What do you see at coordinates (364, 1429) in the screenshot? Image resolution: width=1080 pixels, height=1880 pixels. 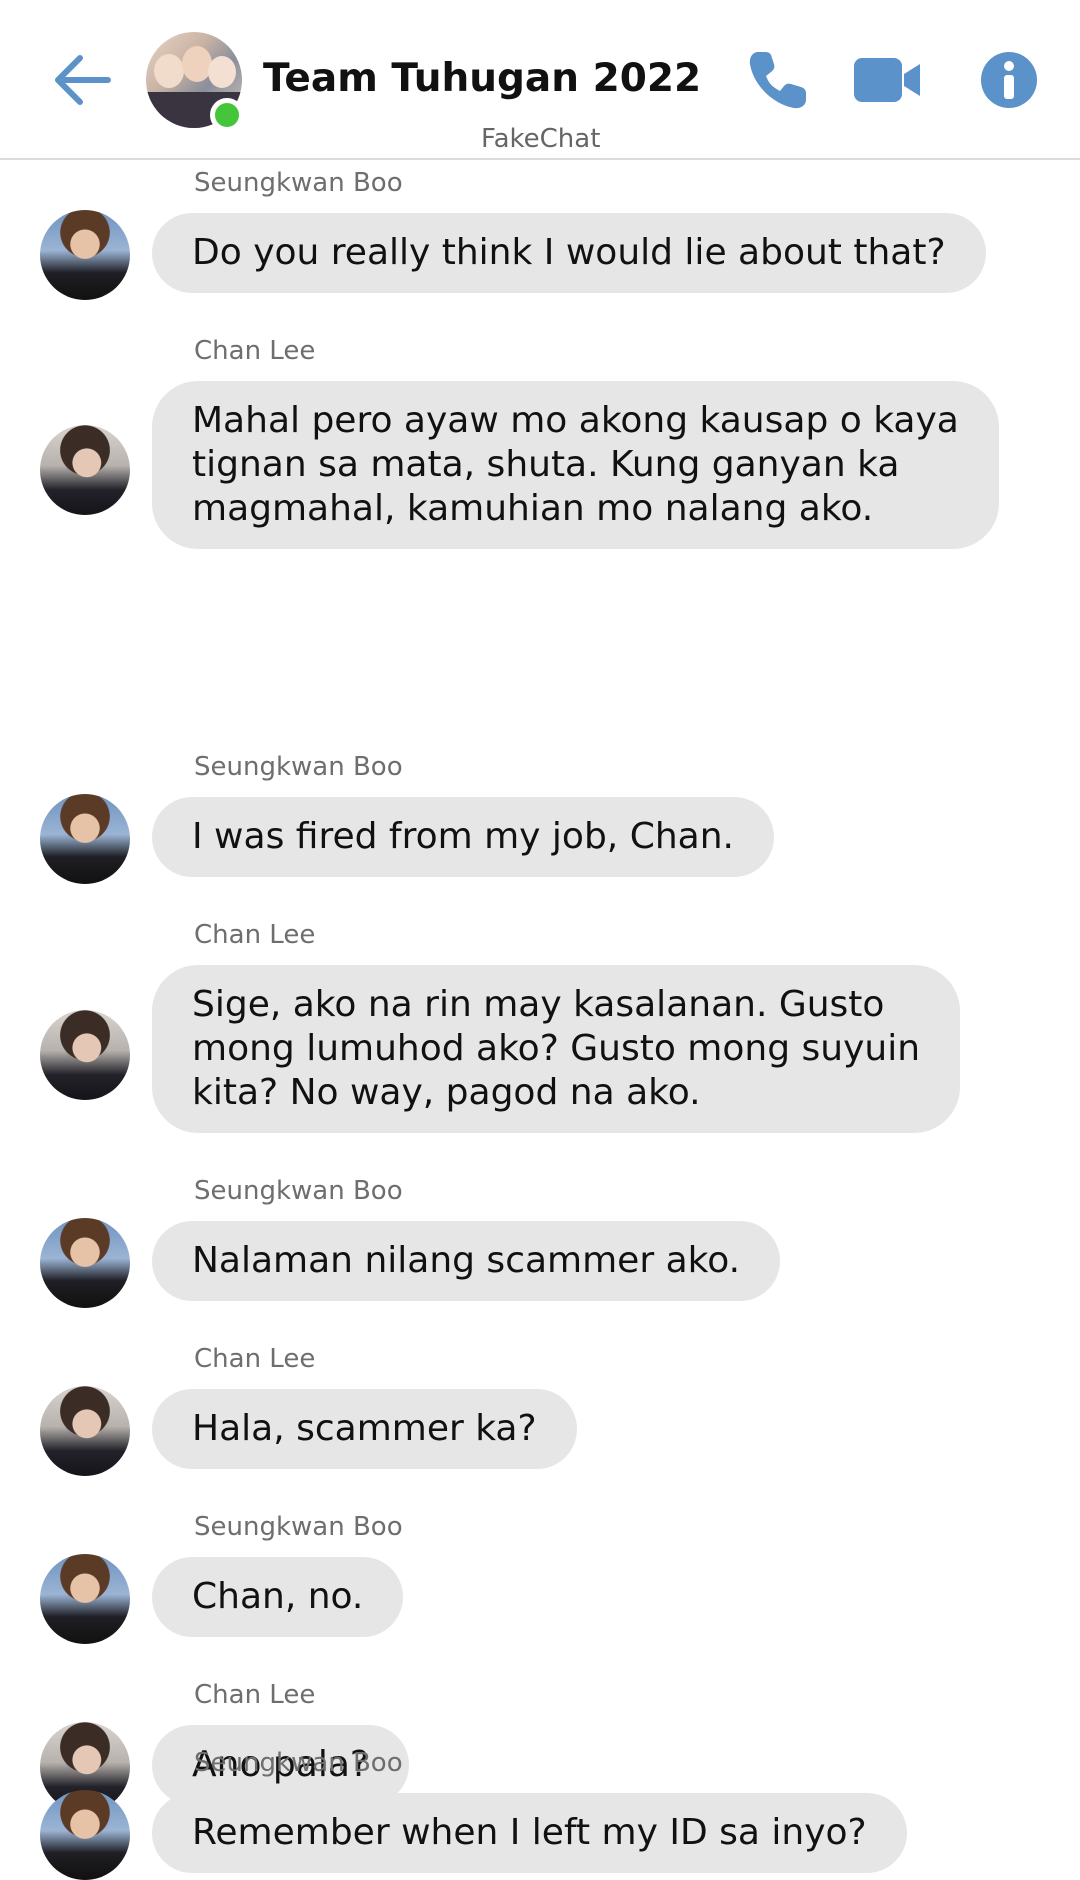 I see `message-bubble: Hala, scammer ka?` at bounding box center [364, 1429].